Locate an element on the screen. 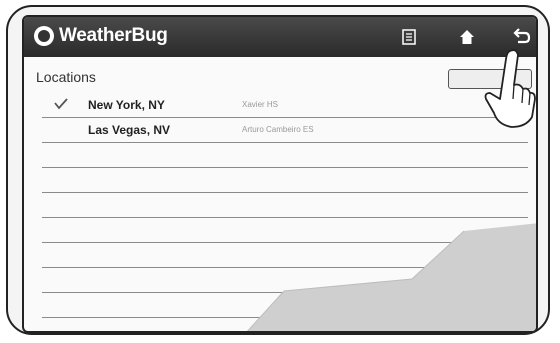 The height and width of the screenshot is (343, 560). location-city: Las Vegas, NV is located at coordinates (129, 130).